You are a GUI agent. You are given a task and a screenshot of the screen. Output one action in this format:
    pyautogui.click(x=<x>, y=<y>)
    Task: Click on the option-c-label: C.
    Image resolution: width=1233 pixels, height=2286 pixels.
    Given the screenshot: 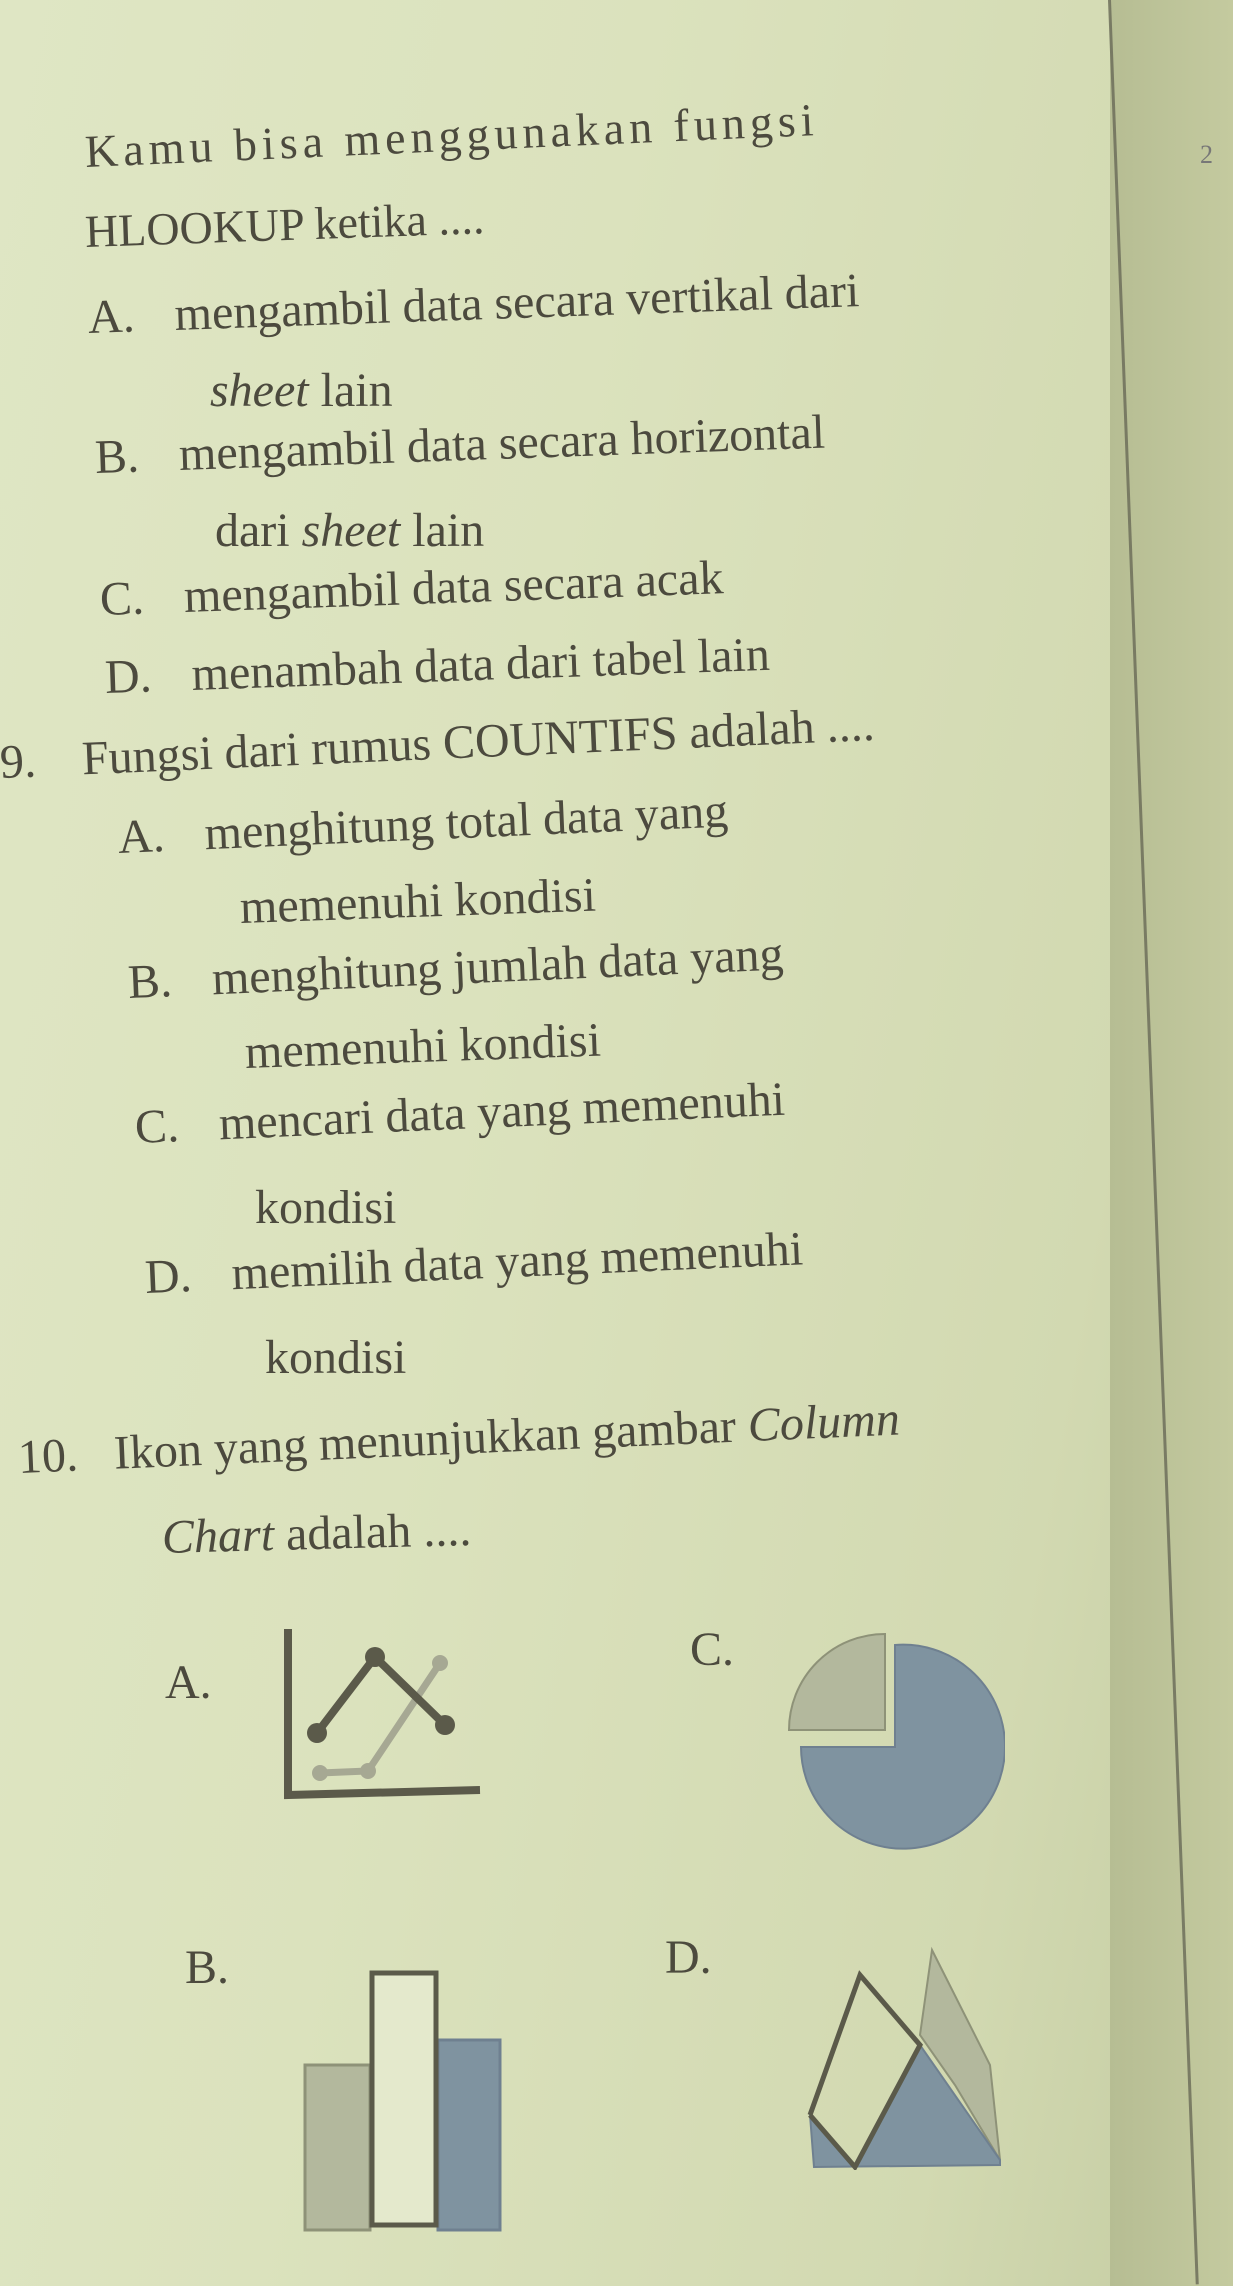 What is the action you would take?
    pyautogui.click(x=712, y=1649)
    